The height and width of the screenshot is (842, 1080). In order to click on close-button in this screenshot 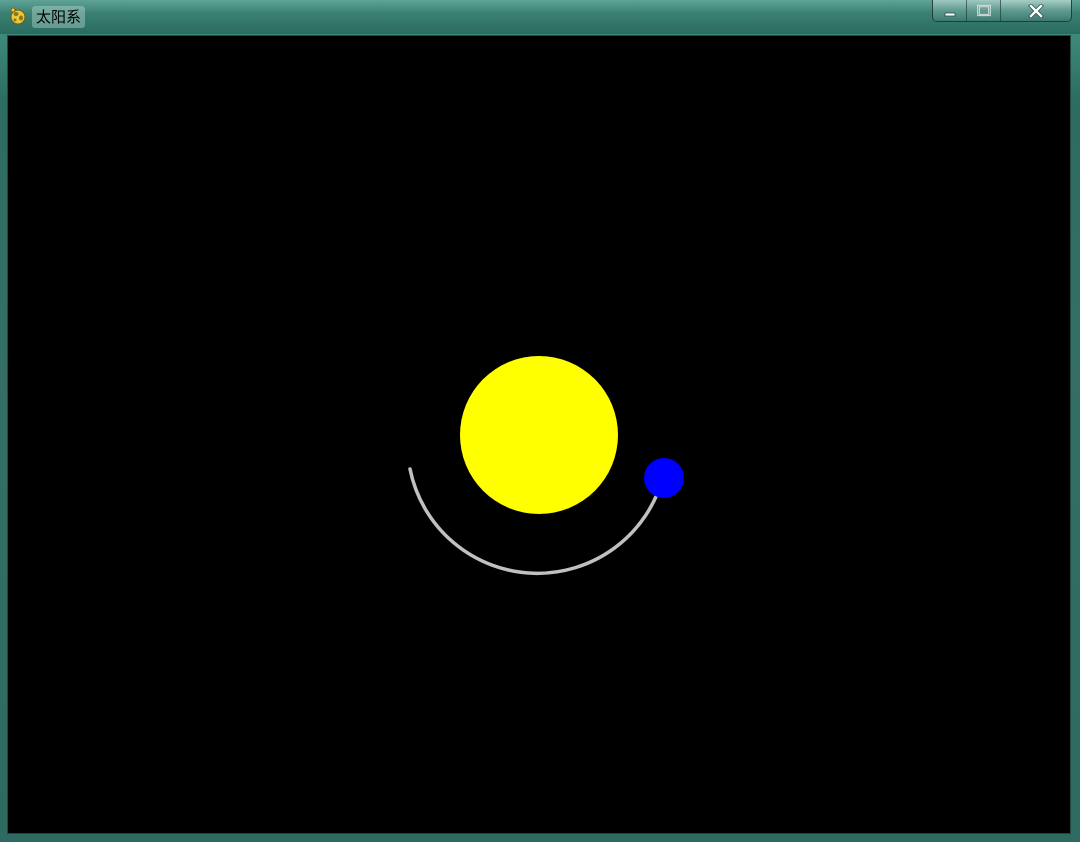, I will do `click(1036, 10)`.